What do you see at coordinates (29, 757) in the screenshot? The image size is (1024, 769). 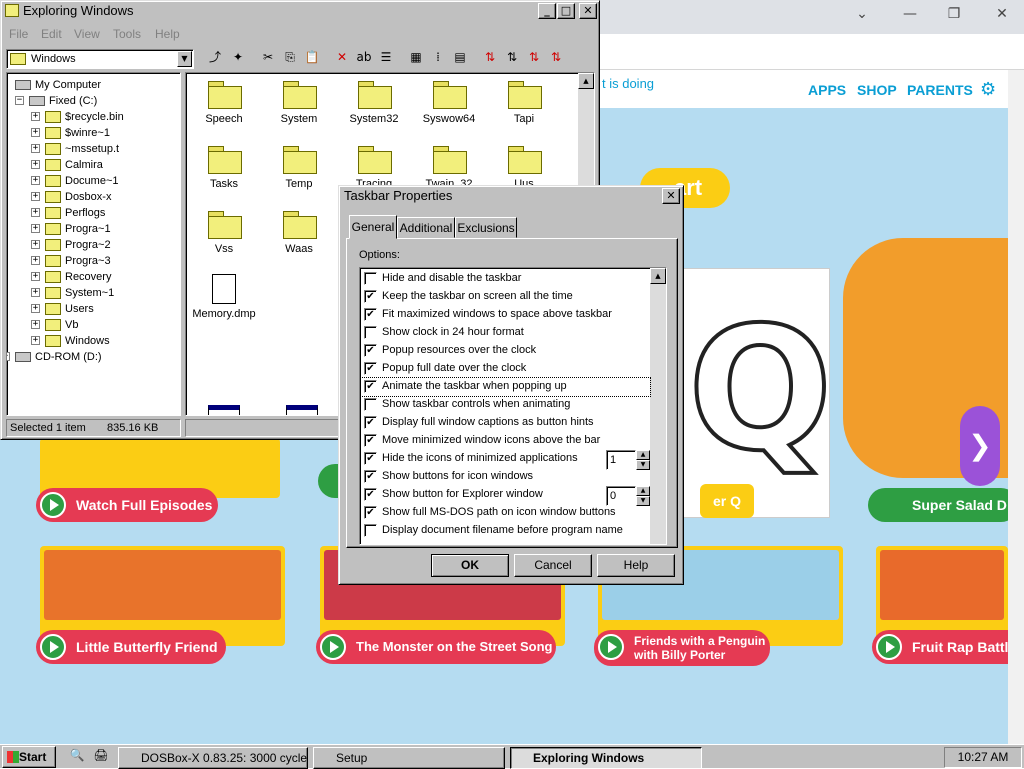 I see `start-button: Start` at bounding box center [29, 757].